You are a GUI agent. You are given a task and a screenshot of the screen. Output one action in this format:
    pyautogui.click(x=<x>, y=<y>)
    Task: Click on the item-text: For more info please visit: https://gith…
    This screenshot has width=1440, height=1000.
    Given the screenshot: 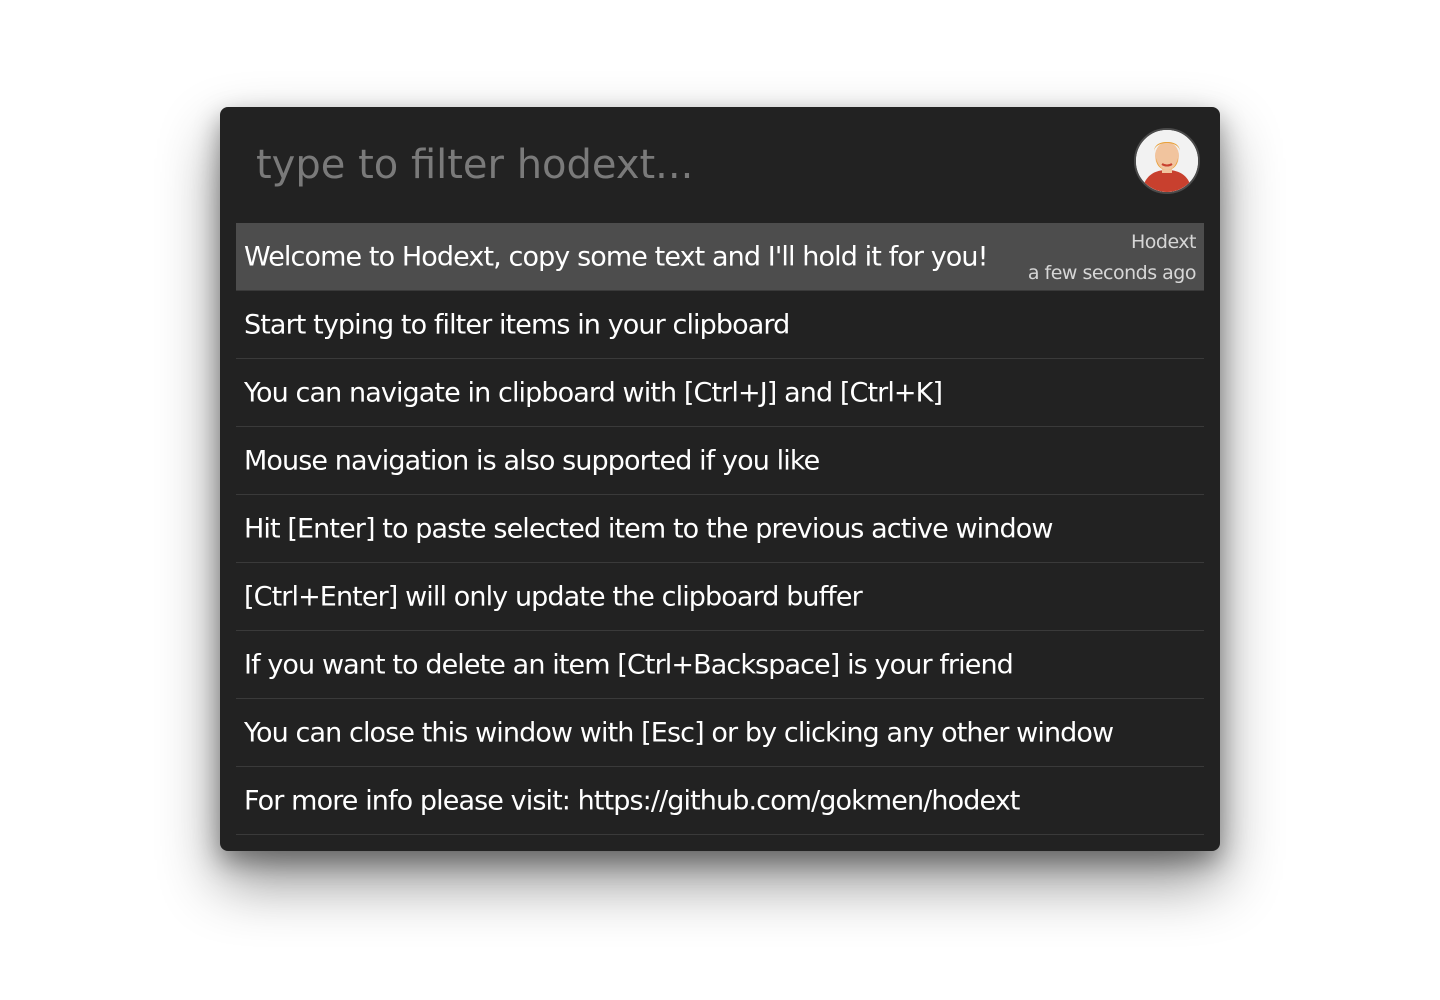 What is the action you would take?
    pyautogui.click(x=632, y=800)
    